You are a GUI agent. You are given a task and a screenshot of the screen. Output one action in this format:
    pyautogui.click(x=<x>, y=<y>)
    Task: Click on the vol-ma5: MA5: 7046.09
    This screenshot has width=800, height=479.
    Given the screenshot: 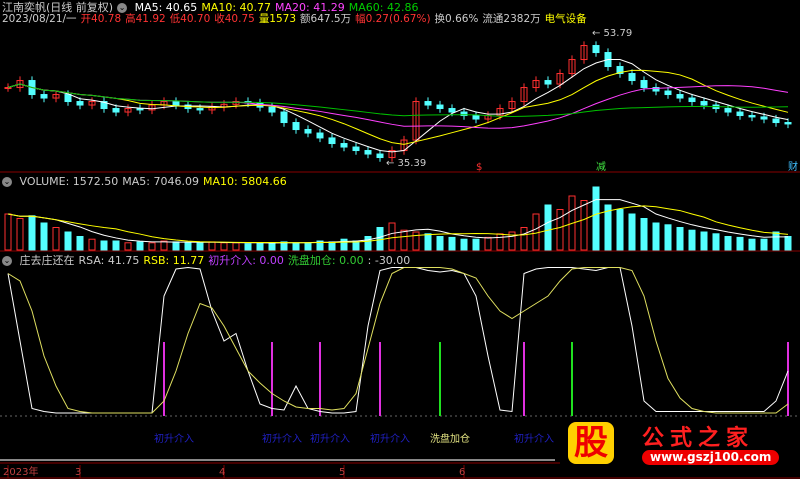 What is the action you would take?
    pyautogui.click(x=160, y=181)
    